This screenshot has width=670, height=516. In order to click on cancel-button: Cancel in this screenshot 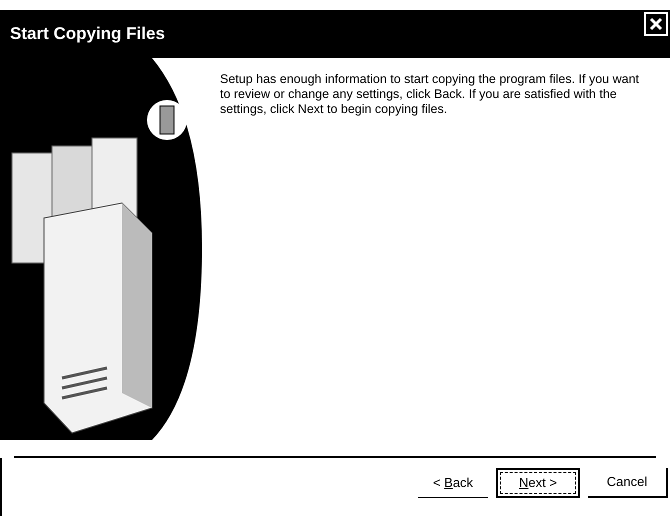, I will do `click(628, 483)`.